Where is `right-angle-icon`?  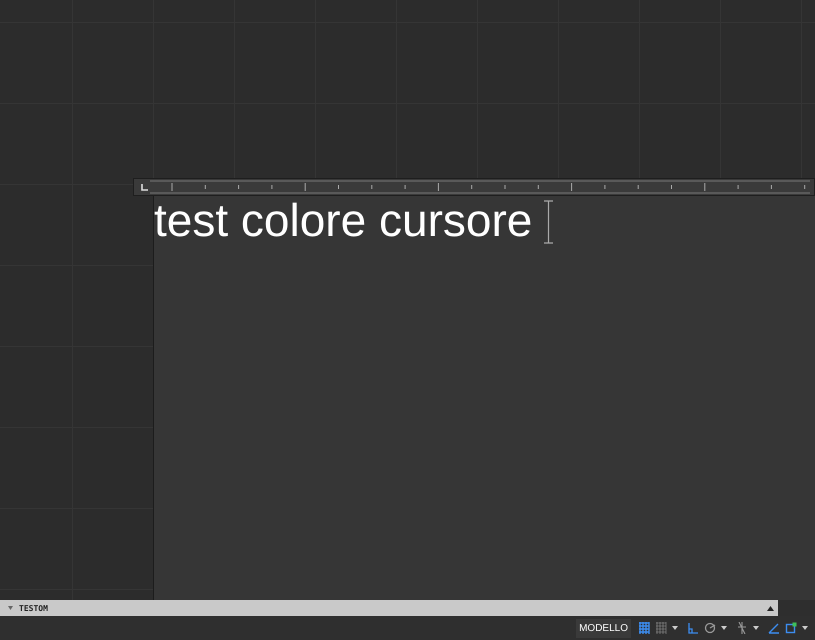 right-angle-icon is located at coordinates (693, 628).